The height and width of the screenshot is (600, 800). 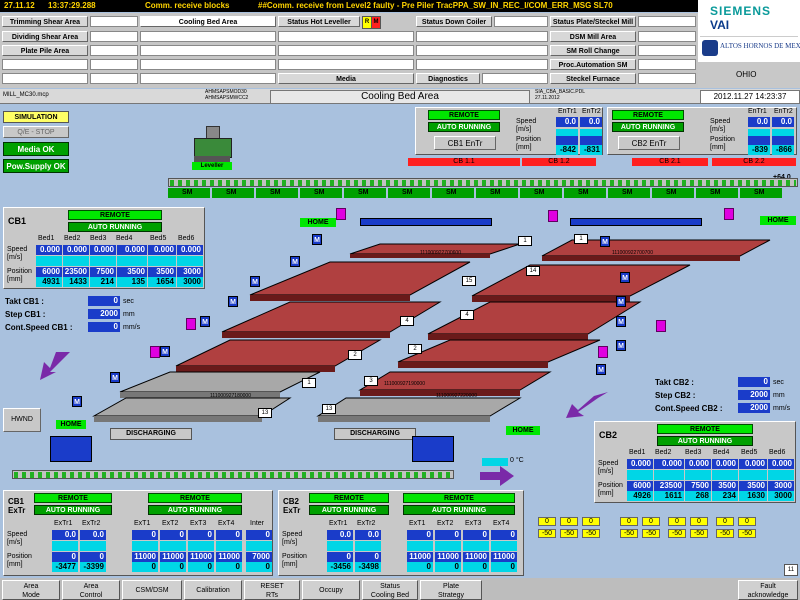 I want to click on cb2-position-label: Position, so click(x=610, y=485).